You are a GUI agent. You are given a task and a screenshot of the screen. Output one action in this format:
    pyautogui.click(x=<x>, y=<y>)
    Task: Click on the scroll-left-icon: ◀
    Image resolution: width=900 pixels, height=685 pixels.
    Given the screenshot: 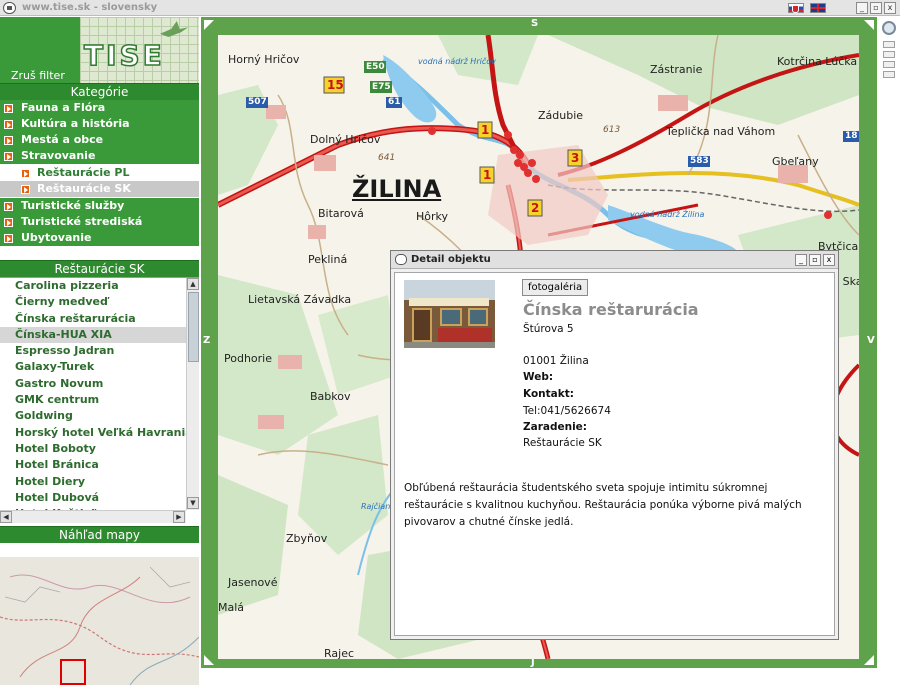 What is the action you would take?
    pyautogui.click(x=6, y=517)
    